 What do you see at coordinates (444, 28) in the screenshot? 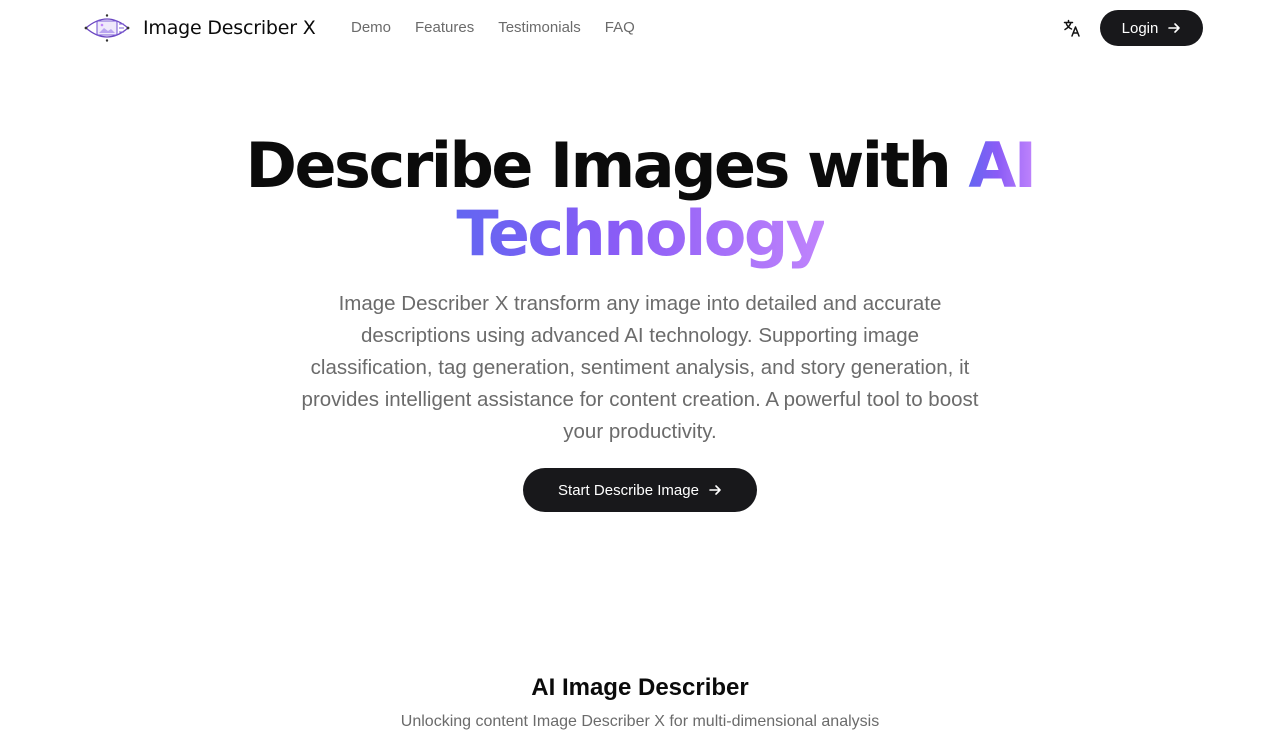
I see `nav-item-features: Features` at bounding box center [444, 28].